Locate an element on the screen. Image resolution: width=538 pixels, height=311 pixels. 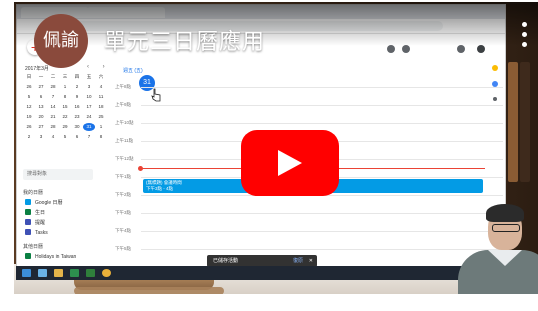
tasks-icon is located at coordinates (495, 84).